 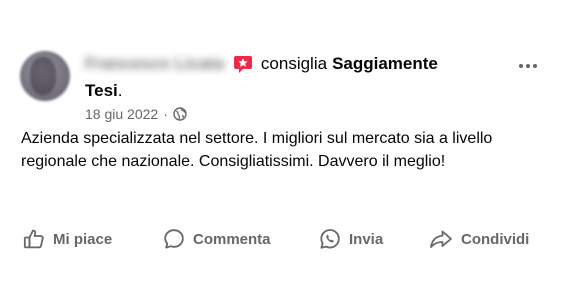 I want to click on more-options-button, so click(x=528, y=66).